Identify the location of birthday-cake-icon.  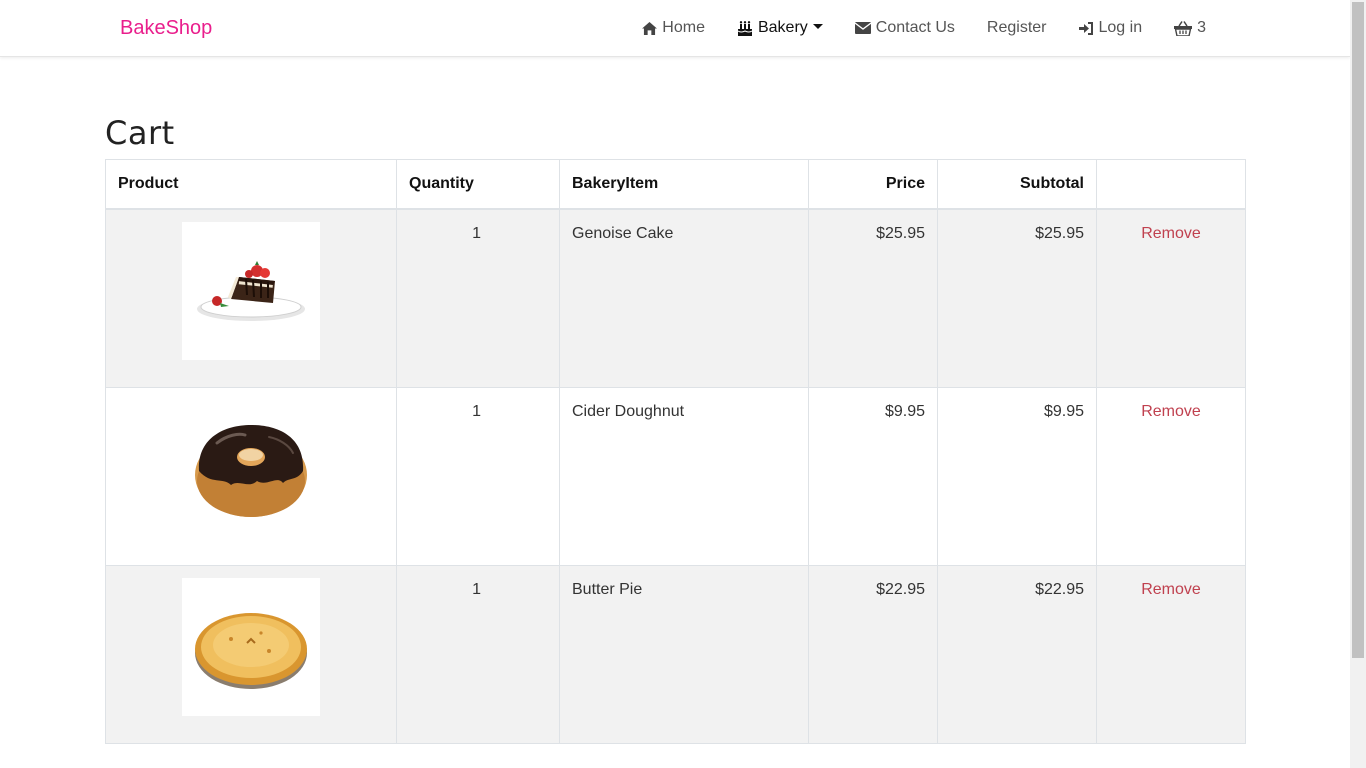
(745, 28).